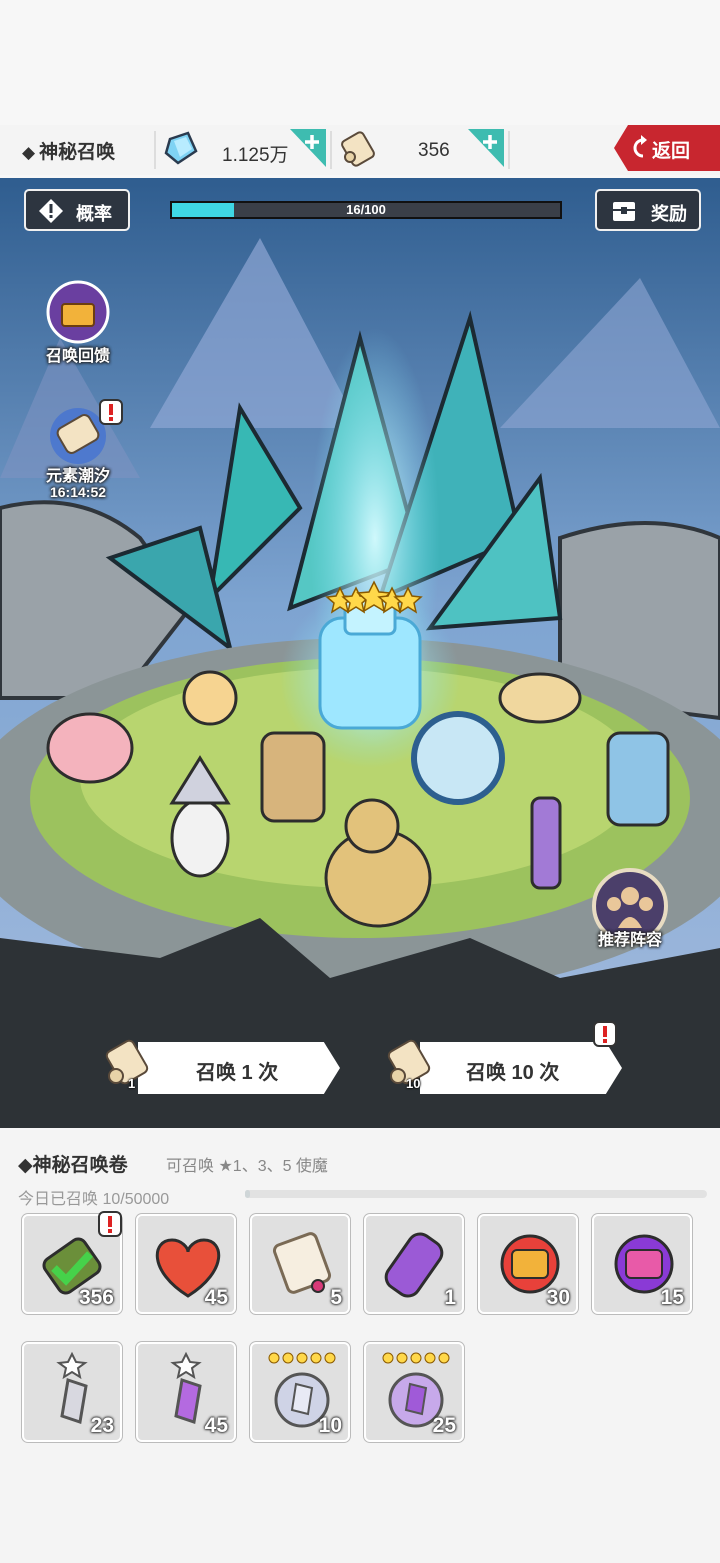  Describe the element at coordinates (255, 155) in the screenshot. I see `gem-amount: 1.125万` at that location.